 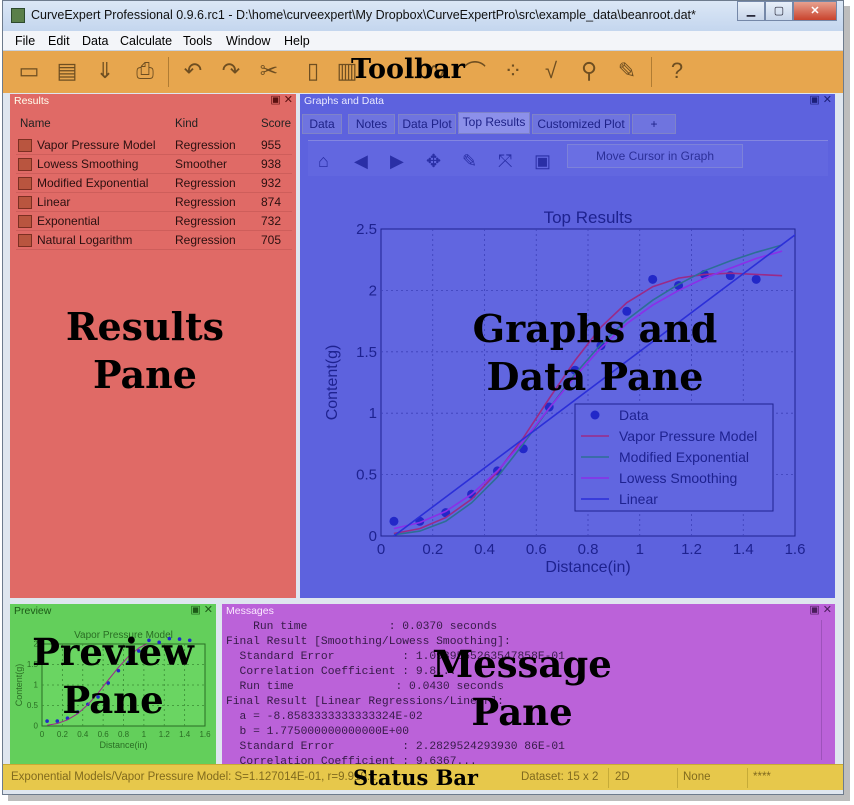 What do you see at coordinates (395, 747) in the screenshot?
I see `message-line: Standard Error : 2.2829524293930 86E-01` at bounding box center [395, 747].